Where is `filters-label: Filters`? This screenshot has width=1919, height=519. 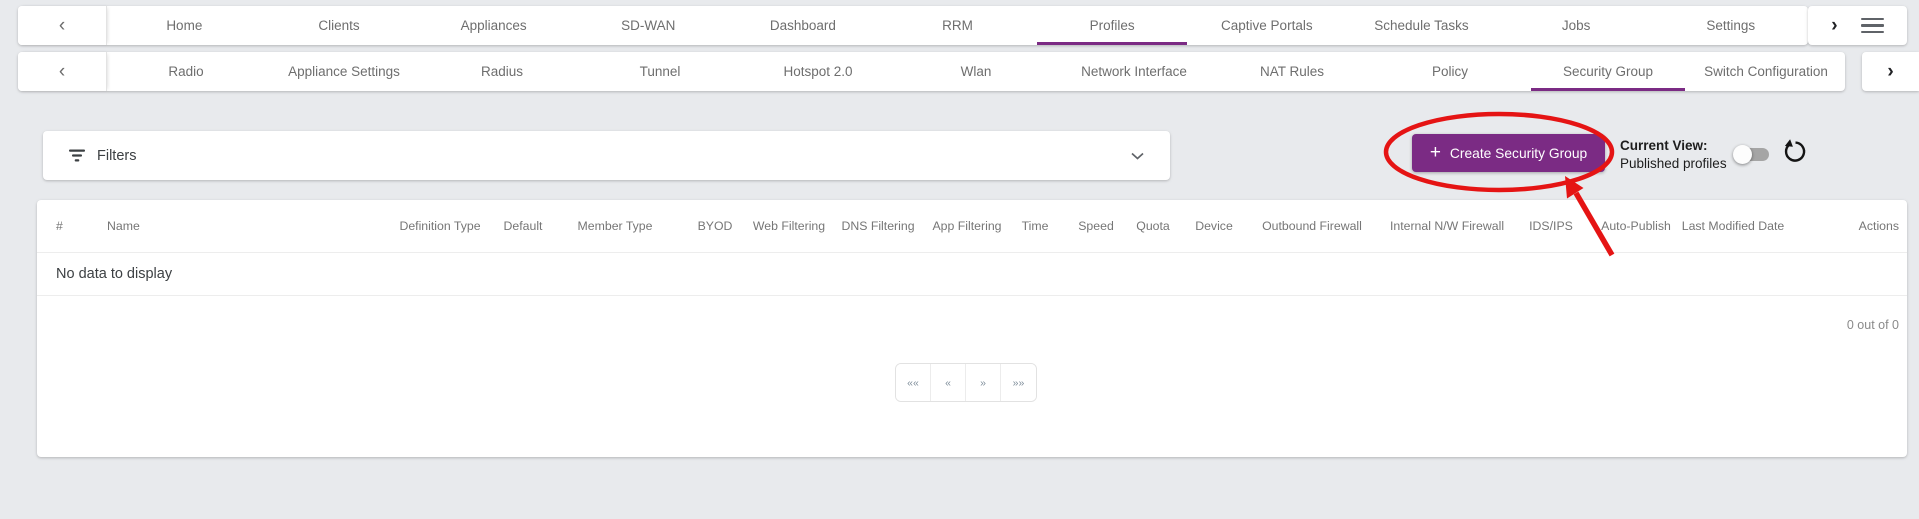 filters-label: Filters is located at coordinates (117, 155).